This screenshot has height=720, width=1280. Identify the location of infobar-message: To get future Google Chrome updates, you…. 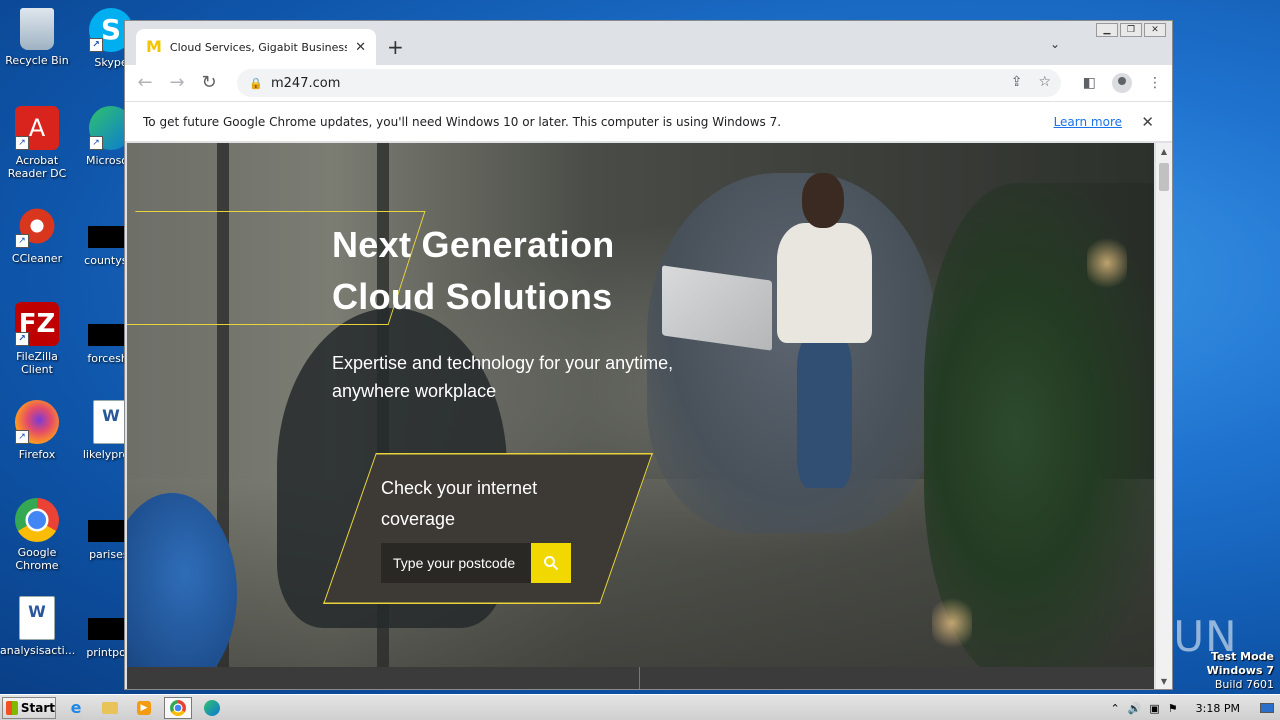
(462, 121).